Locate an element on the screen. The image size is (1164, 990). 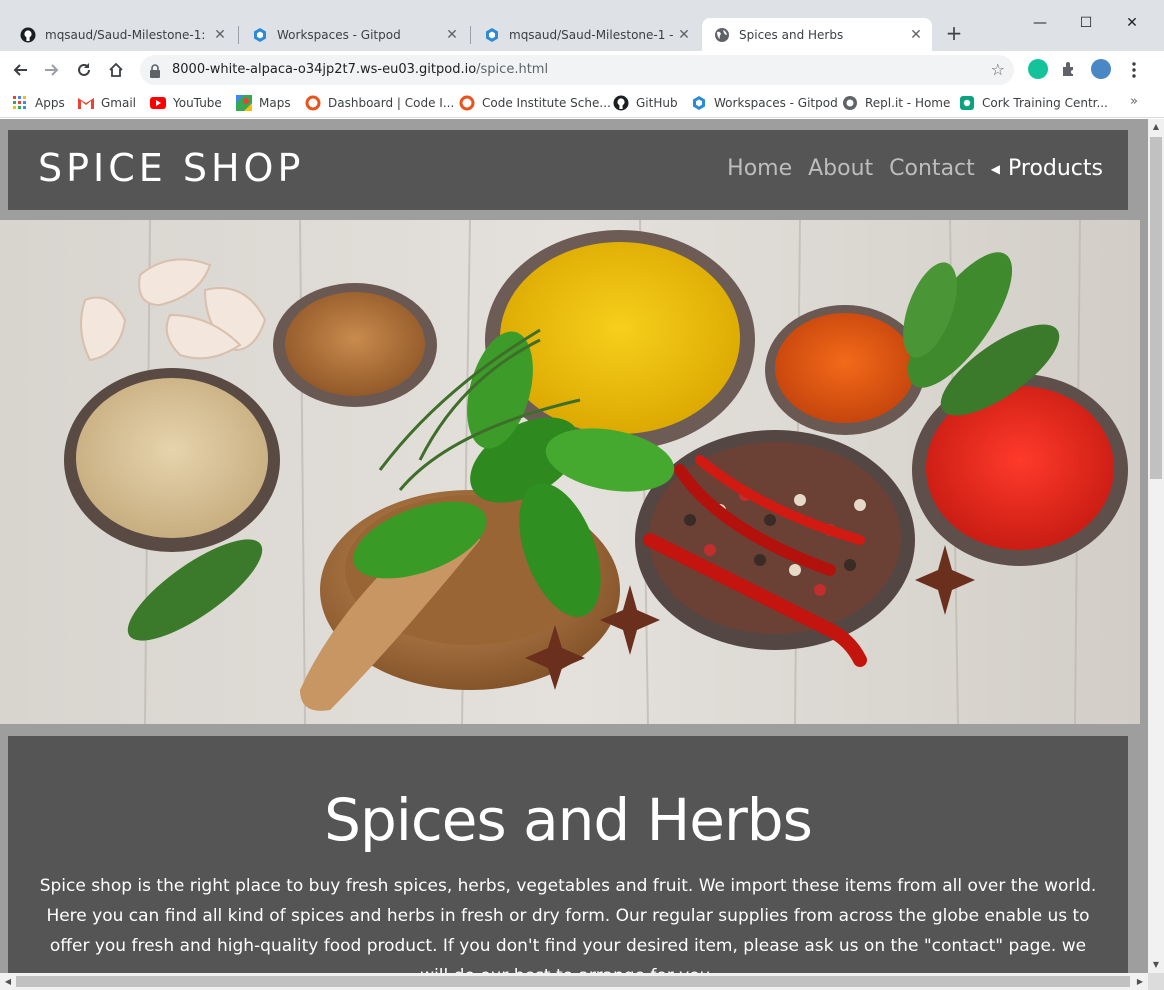
tab-title: mqsaud/Saud-Milestone-1: My is located at coordinates (127, 34).